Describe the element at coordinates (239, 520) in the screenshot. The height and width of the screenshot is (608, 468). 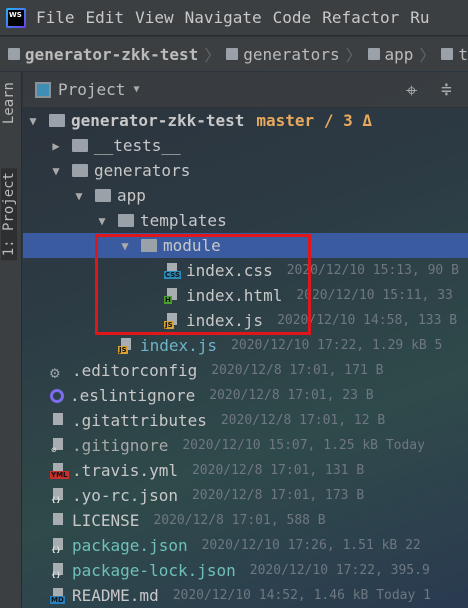
I see `file-metadata: 2020/12/8 17:01, 588 B` at that location.